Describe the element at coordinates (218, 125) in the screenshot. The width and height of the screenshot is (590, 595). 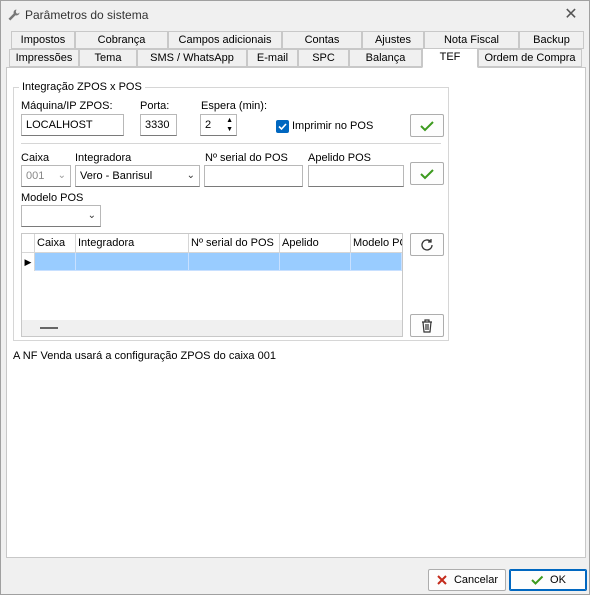
I see `wait-spinner: 2 ▲ ▼` at that location.